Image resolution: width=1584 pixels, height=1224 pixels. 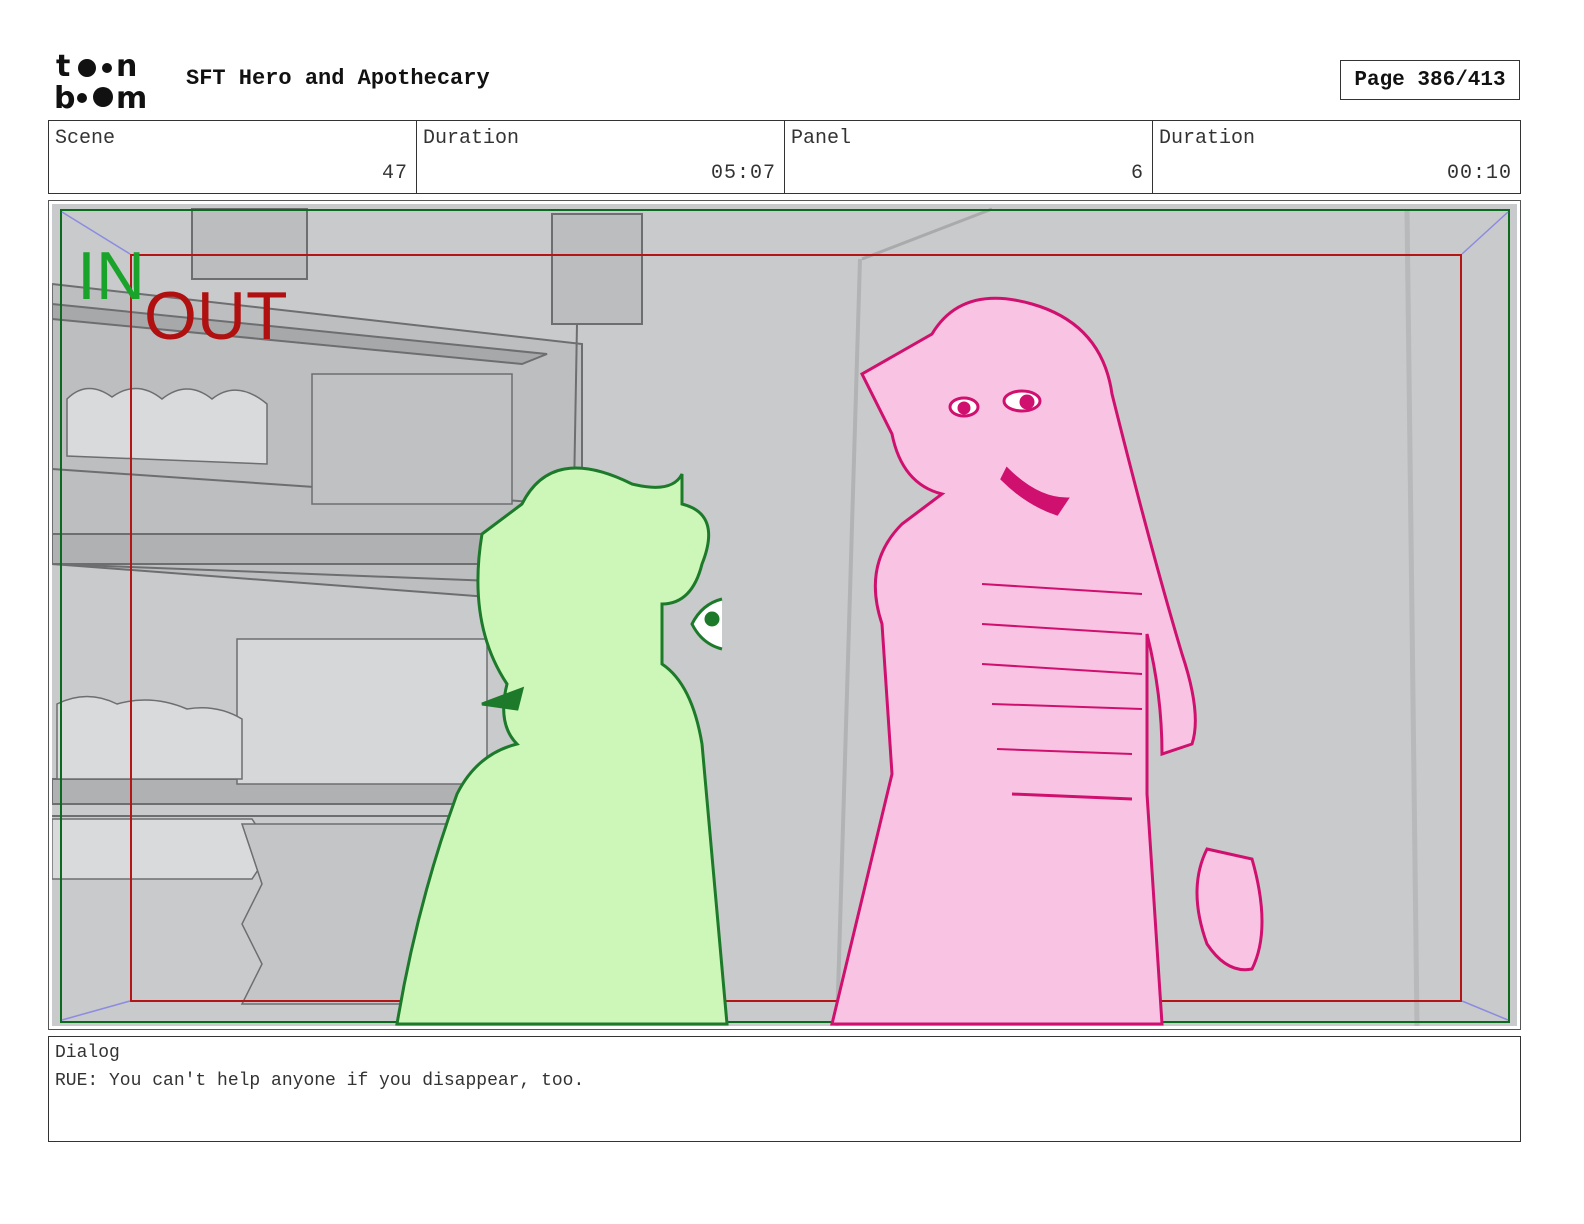 I want to click on in-marker: IN, so click(x=111, y=276).